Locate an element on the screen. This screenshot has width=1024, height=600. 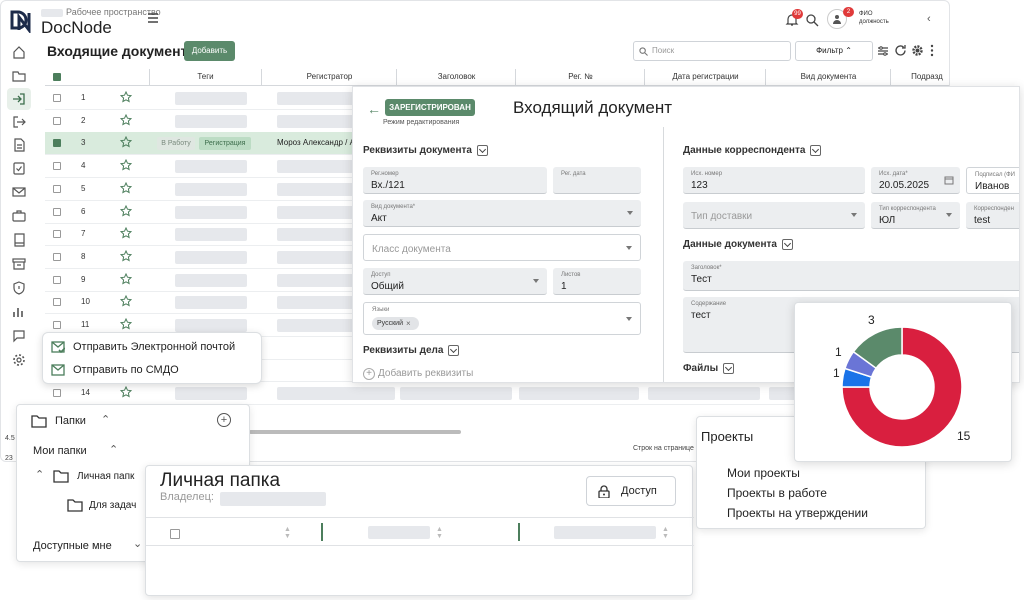
chart-icon is located at coordinates (19, 312).